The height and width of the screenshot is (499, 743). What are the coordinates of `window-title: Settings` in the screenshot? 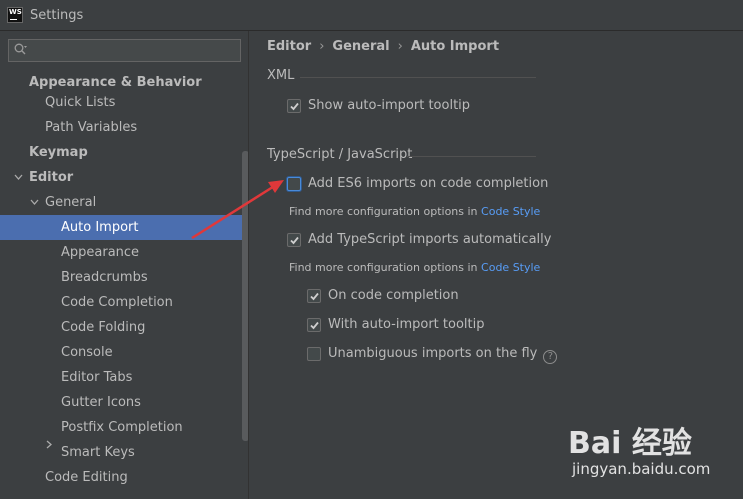 It's located at (57, 15).